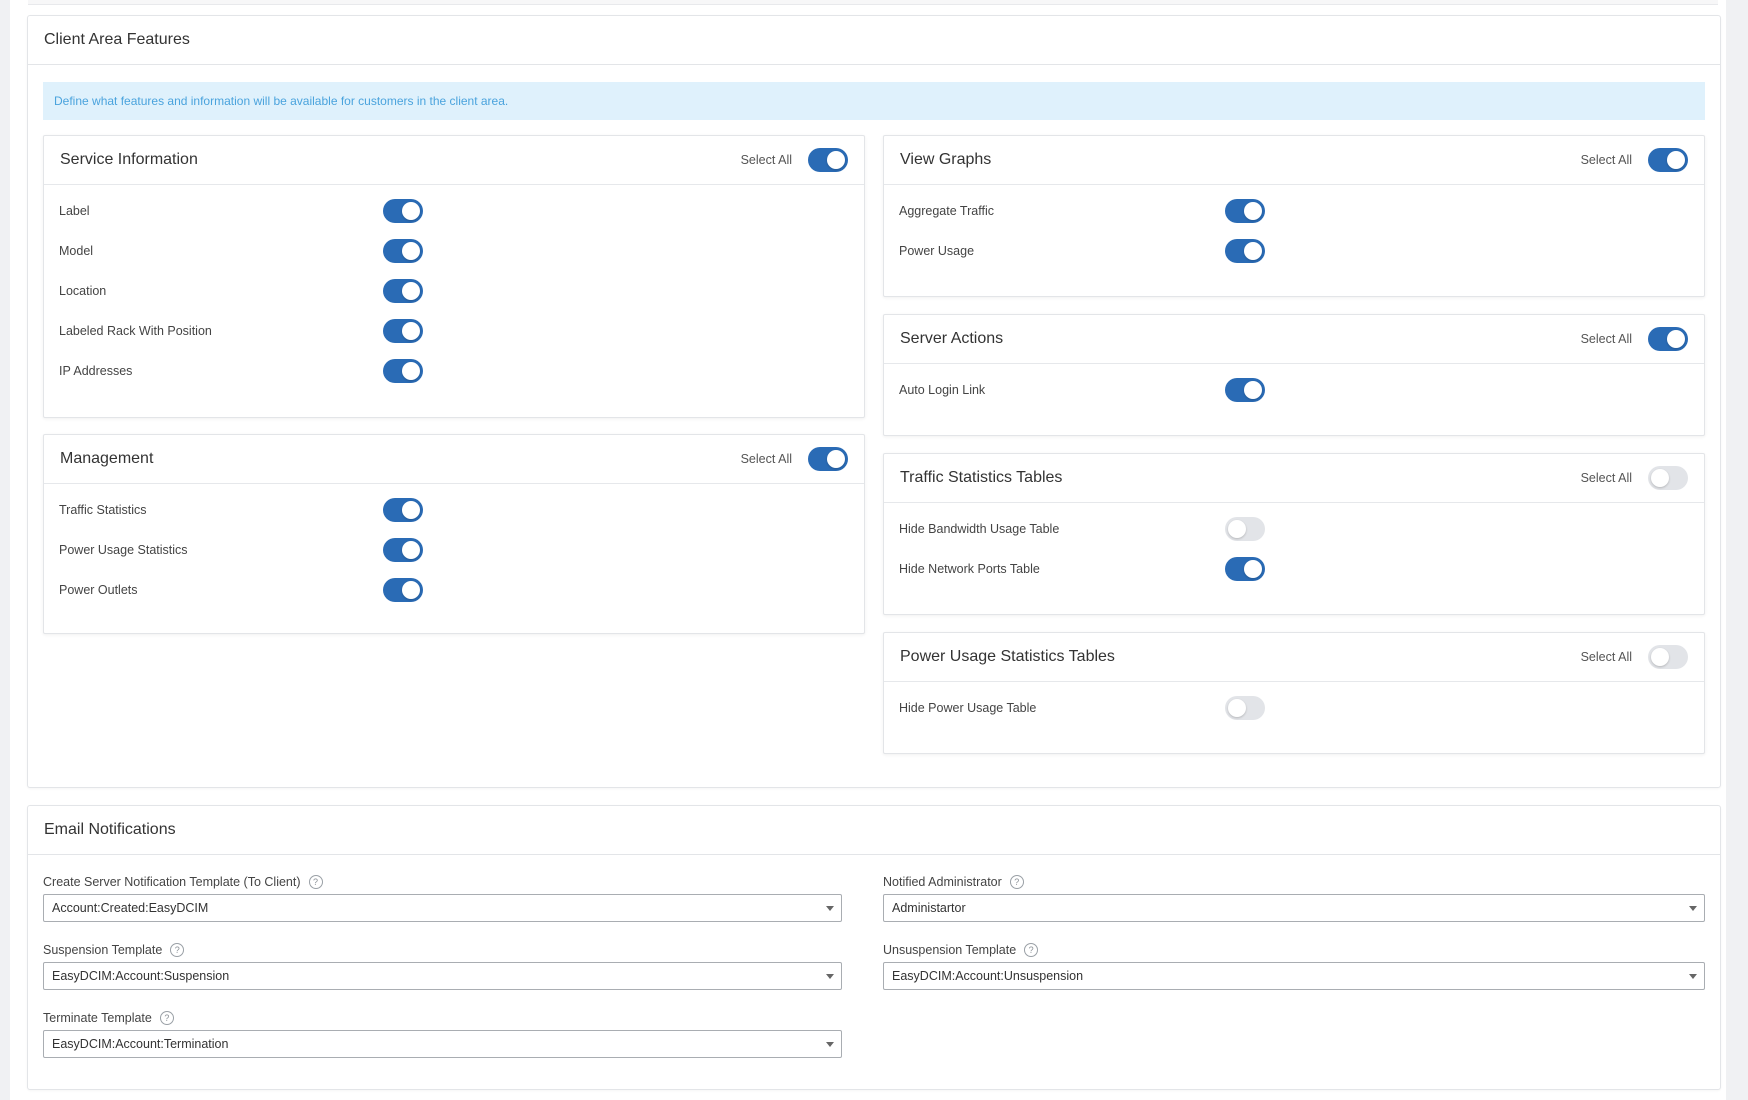 Image resolution: width=1748 pixels, height=1100 pixels. Describe the element at coordinates (1245, 211) in the screenshot. I see `aggregate-traffic-toggle` at that location.